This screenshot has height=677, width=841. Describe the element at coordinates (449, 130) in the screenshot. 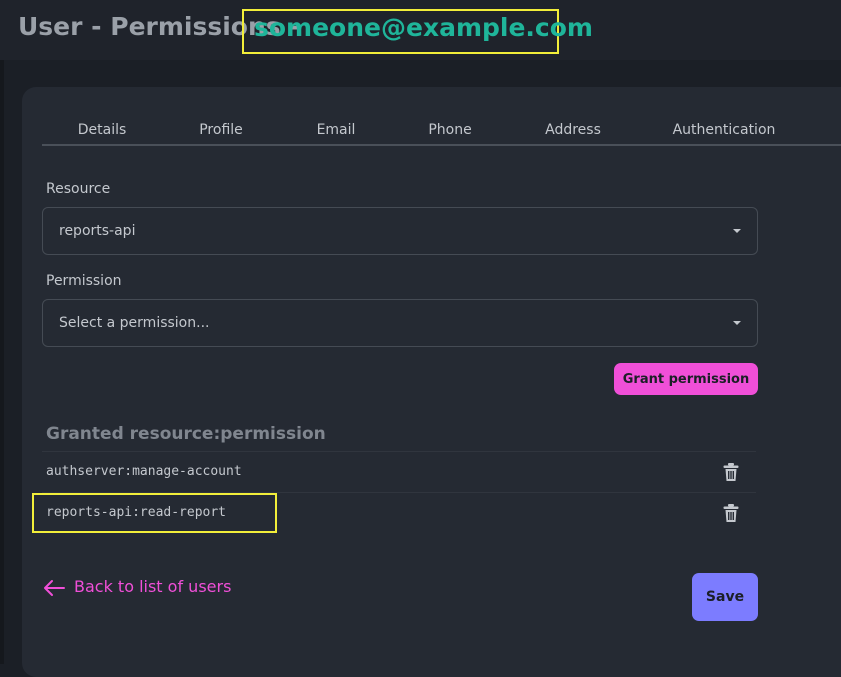

I see `tab-phone: Phone` at that location.